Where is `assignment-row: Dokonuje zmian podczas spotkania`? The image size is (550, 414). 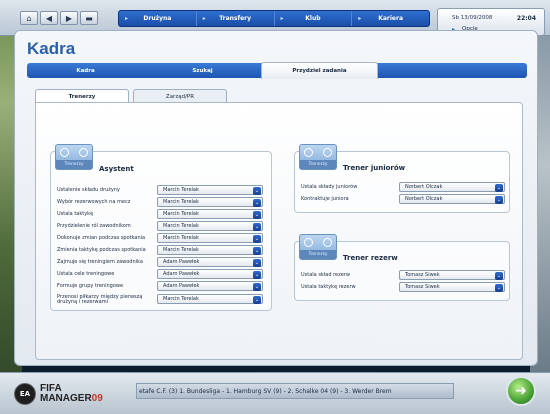 assignment-row: Dokonuje zmian podczas spotkania is located at coordinates (101, 238).